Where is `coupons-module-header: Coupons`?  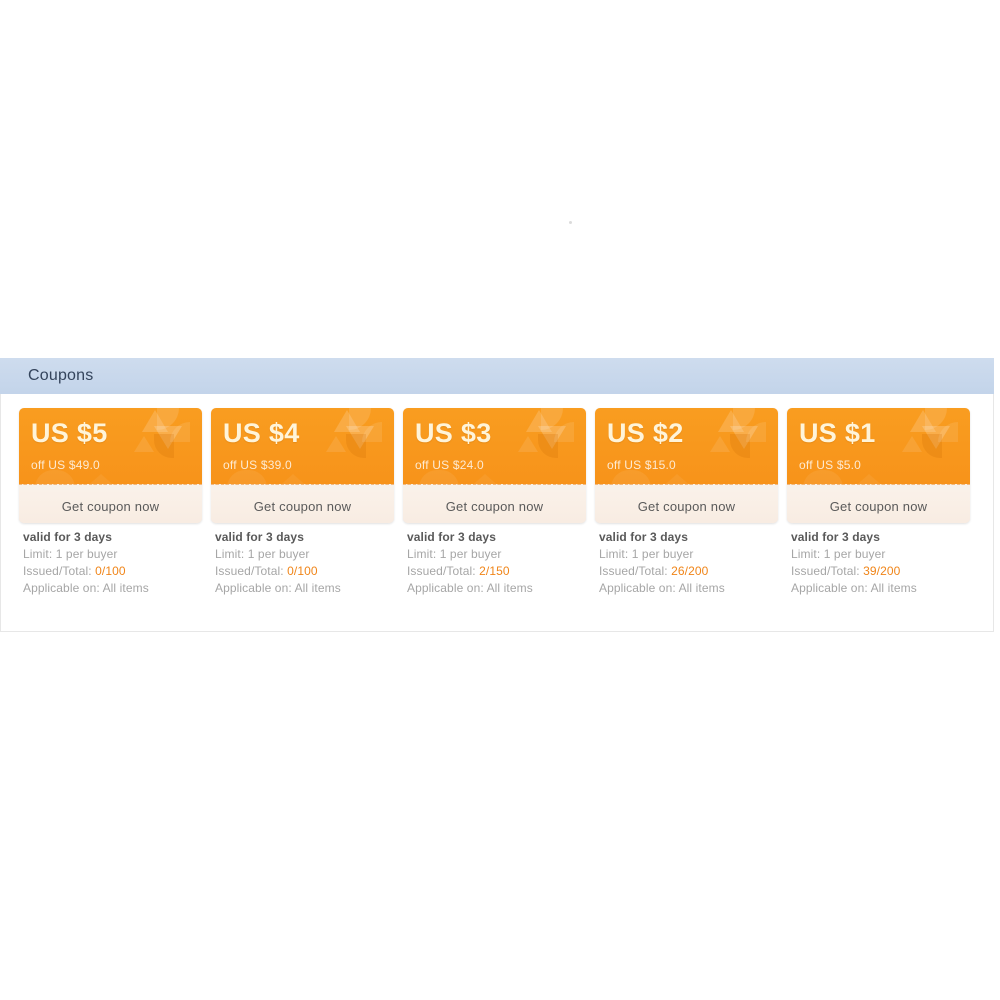 coupons-module-header: Coupons is located at coordinates (497, 376).